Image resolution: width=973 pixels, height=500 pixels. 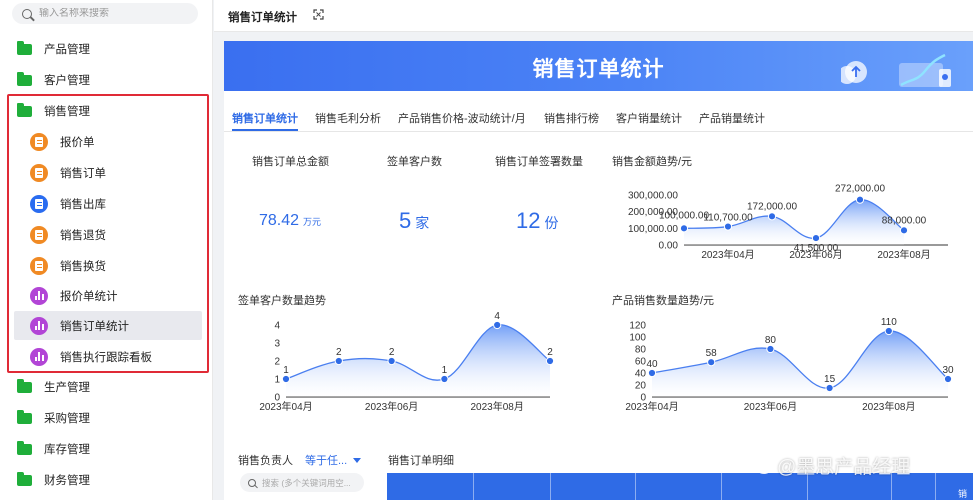 What do you see at coordinates (312, 482) in the screenshot?
I see `table-search-input` at bounding box center [312, 482].